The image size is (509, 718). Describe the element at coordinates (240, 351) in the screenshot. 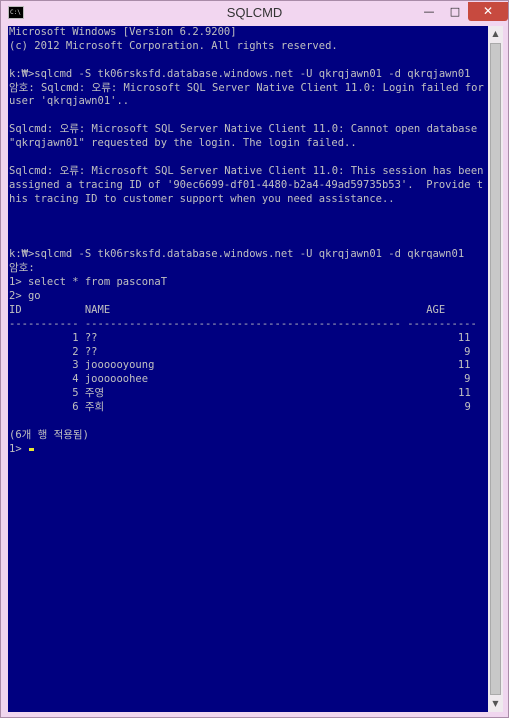

I see `console-line: 2 ?? 9` at that location.